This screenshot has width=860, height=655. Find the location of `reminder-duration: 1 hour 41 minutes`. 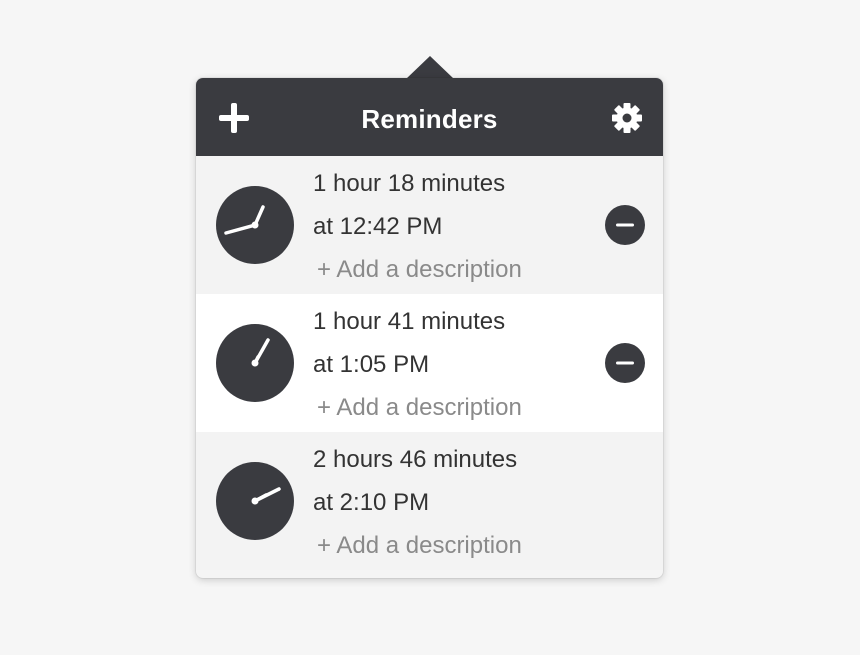

reminder-duration: 1 hour 41 minutes is located at coordinates (409, 321).